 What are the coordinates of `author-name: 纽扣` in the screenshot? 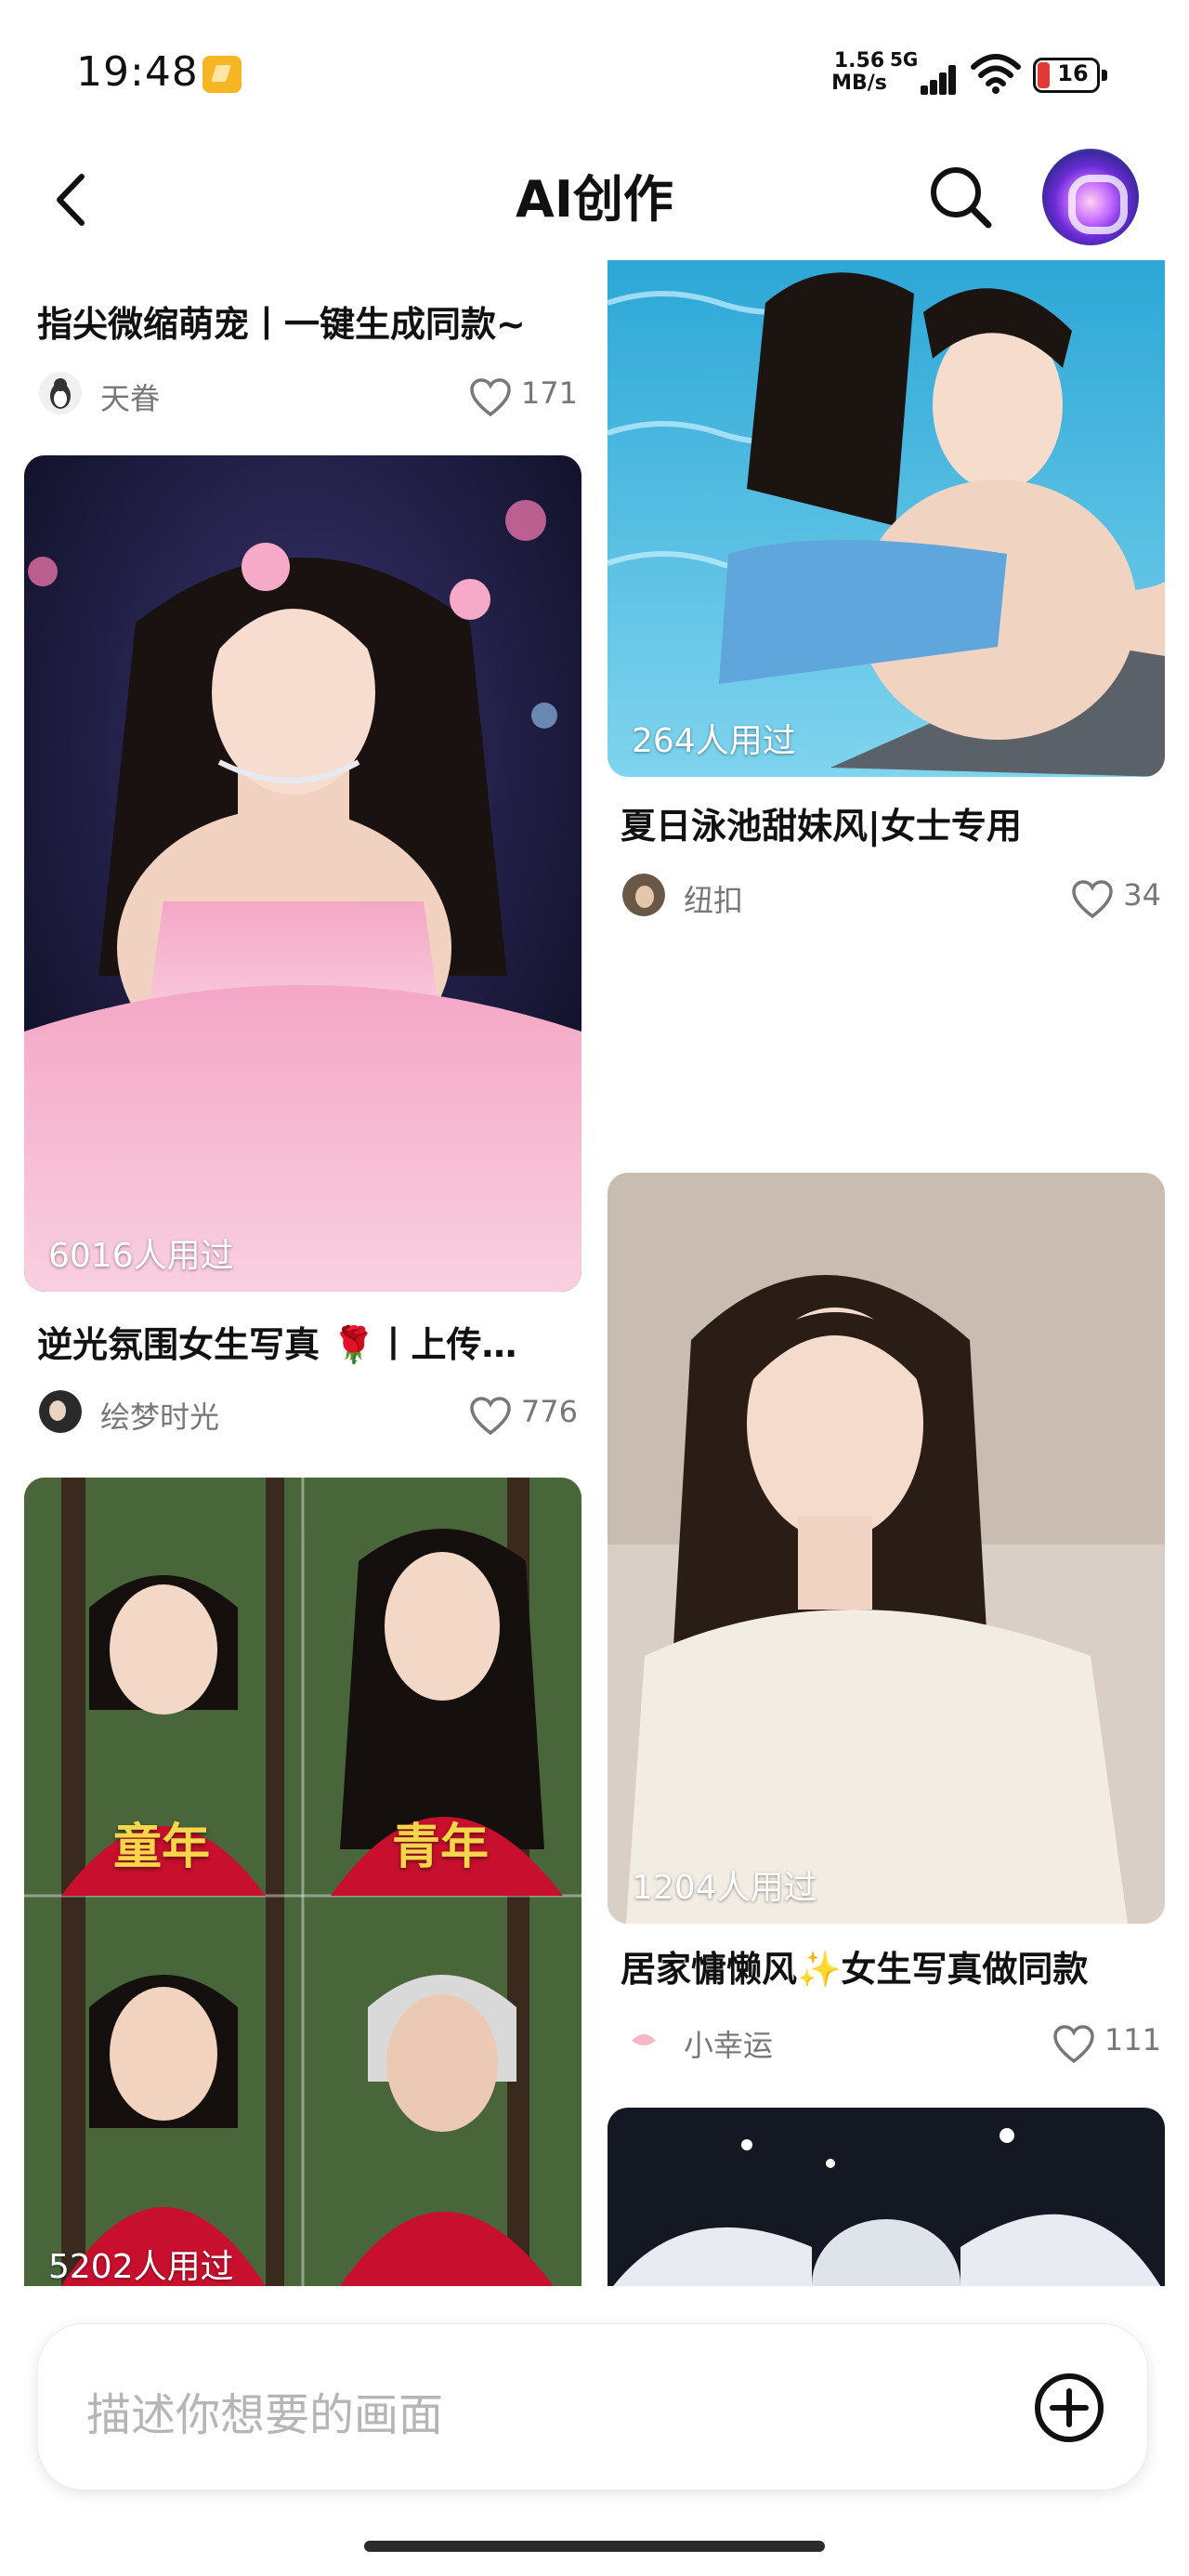 It's located at (714, 900).